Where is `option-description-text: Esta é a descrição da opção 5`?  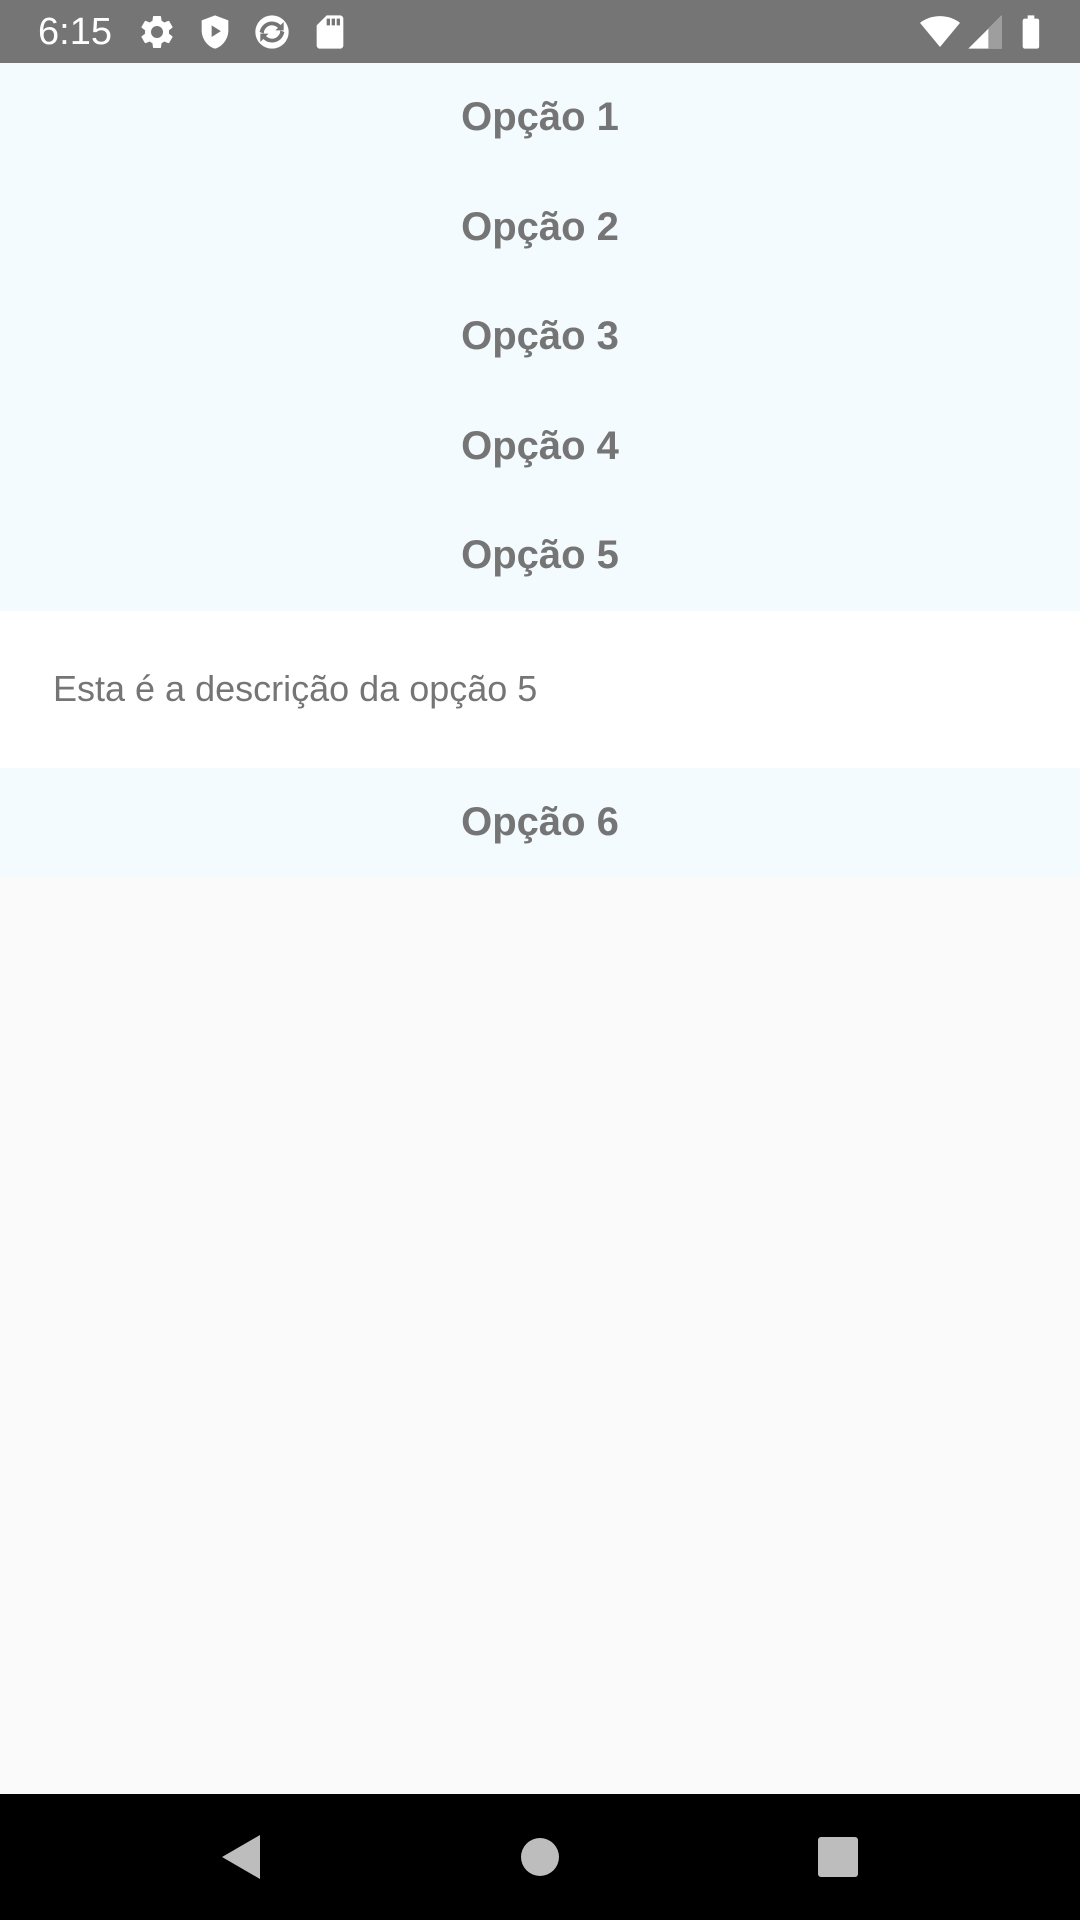 option-description-text: Esta é a descrição da opção 5 is located at coordinates (295, 688).